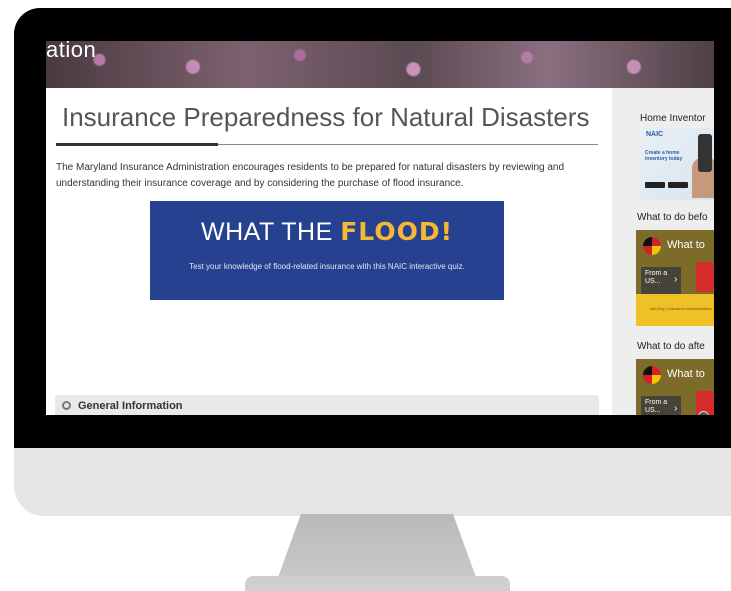 The height and width of the screenshot is (591, 731). What do you see at coordinates (681, 308) in the screenshot?
I see `video-footer-text: mid-Day | Insurance Administration` at bounding box center [681, 308].